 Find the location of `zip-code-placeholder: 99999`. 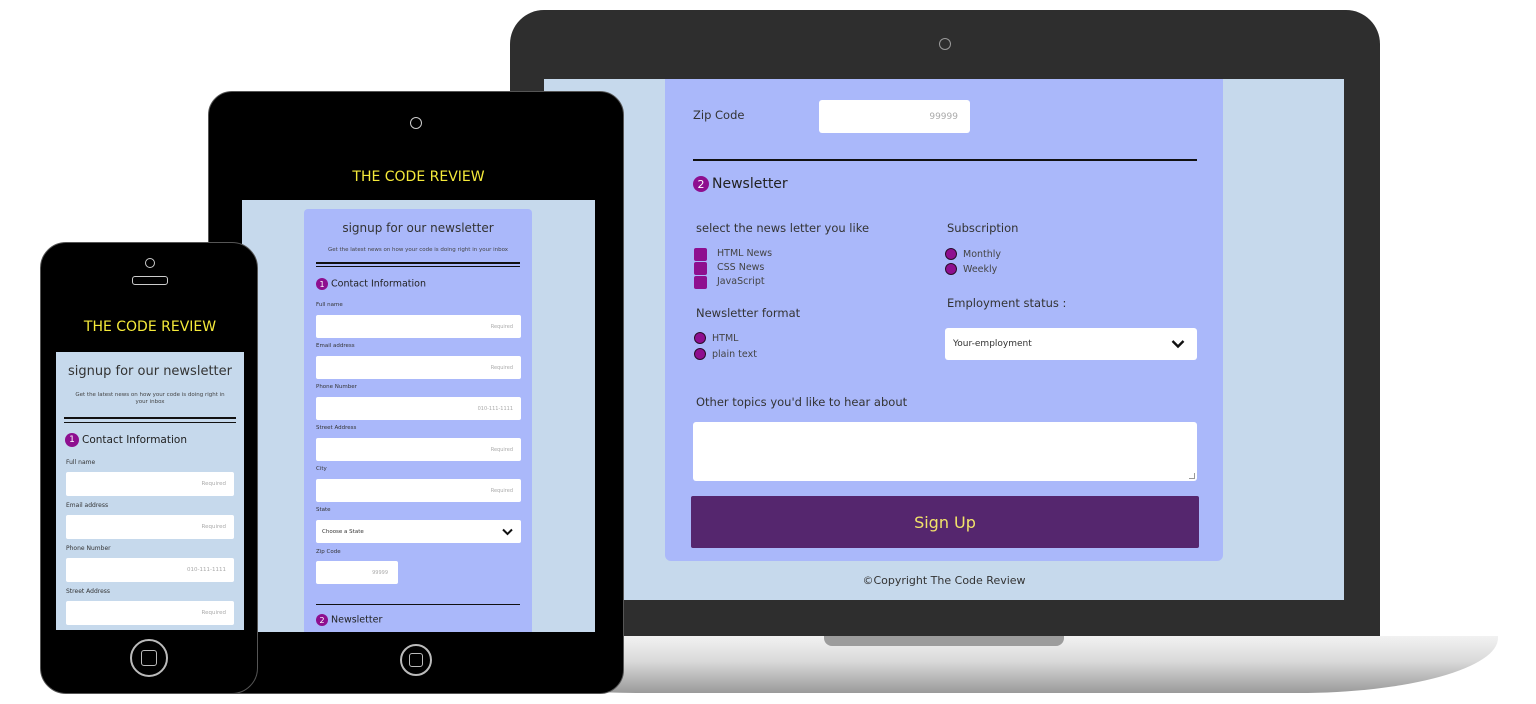

zip-code-placeholder: 99999 is located at coordinates (943, 116).